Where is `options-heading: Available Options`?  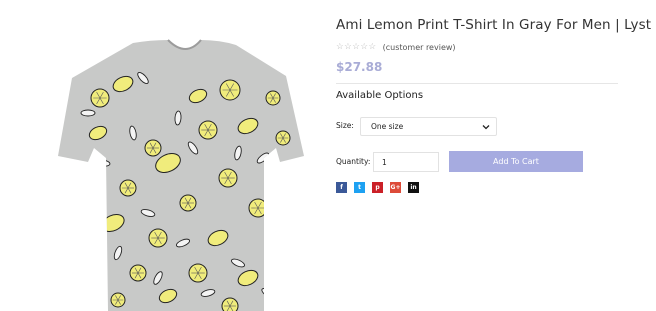
options-heading: Available Options is located at coordinates (380, 95).